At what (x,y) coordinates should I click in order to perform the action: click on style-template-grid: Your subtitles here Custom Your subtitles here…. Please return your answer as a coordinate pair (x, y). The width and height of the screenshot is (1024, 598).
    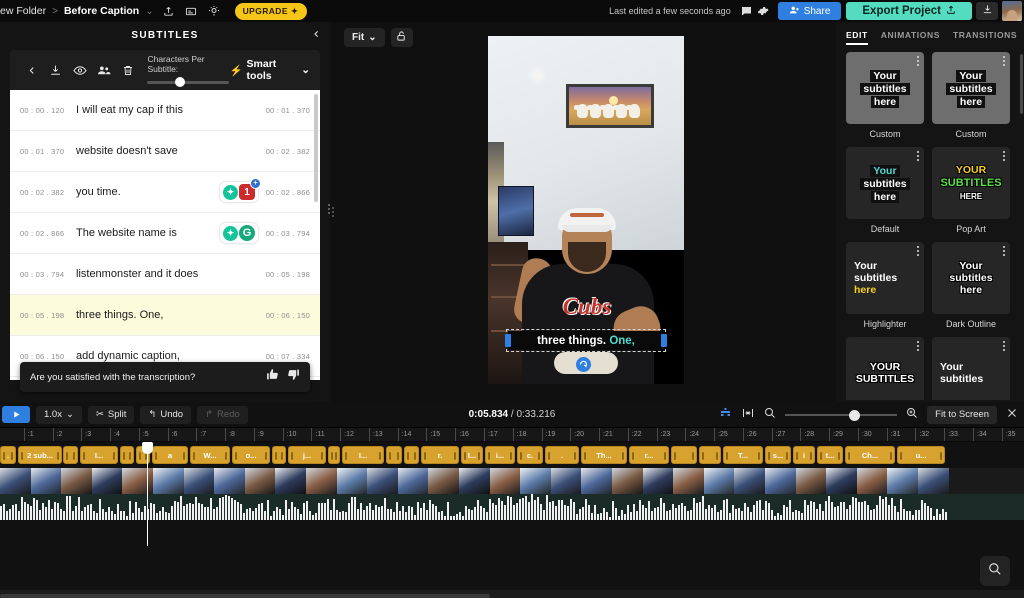
    Looking at the image, I should click on (930, 223).